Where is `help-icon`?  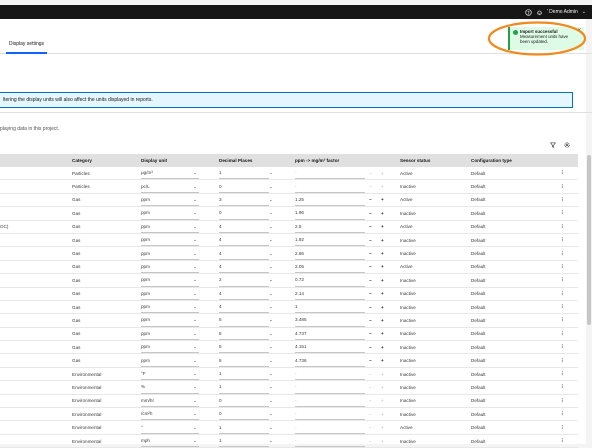
help-icon is located at coordinates (528, 12).